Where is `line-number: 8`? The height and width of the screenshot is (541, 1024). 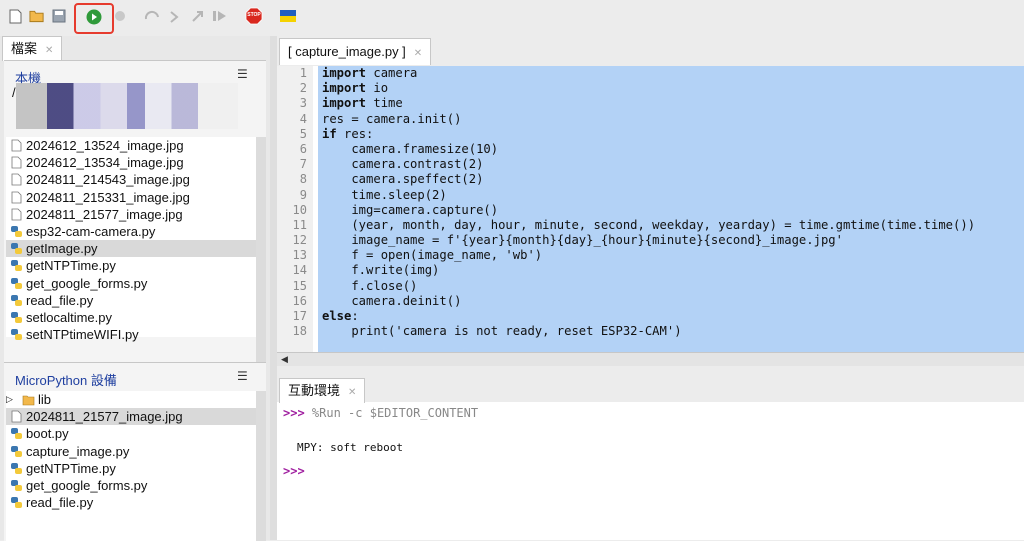 line-number: 8 is located at coordinates (303, 179).